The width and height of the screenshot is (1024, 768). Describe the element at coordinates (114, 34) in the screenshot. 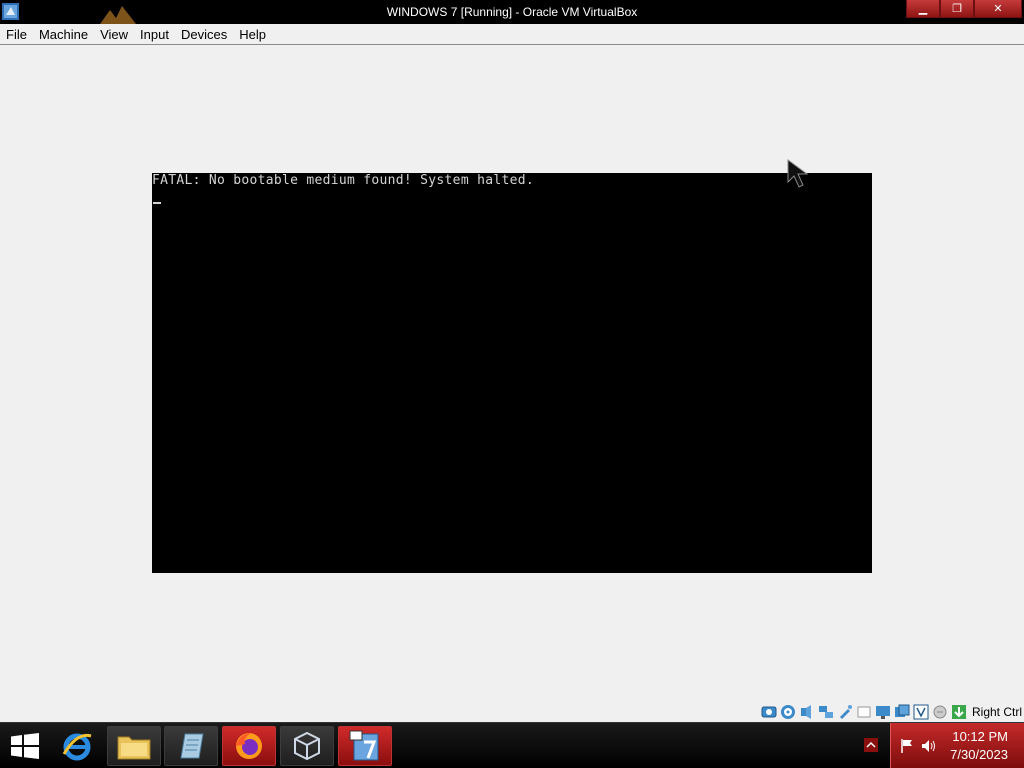

I see `menu-view: View` at that location.